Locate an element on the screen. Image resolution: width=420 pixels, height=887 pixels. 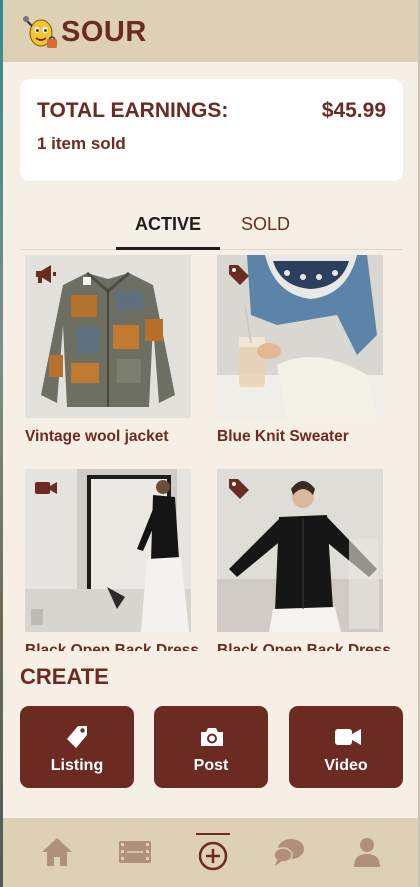
lemon-mascot-logo is located at coordinates (41, 32).